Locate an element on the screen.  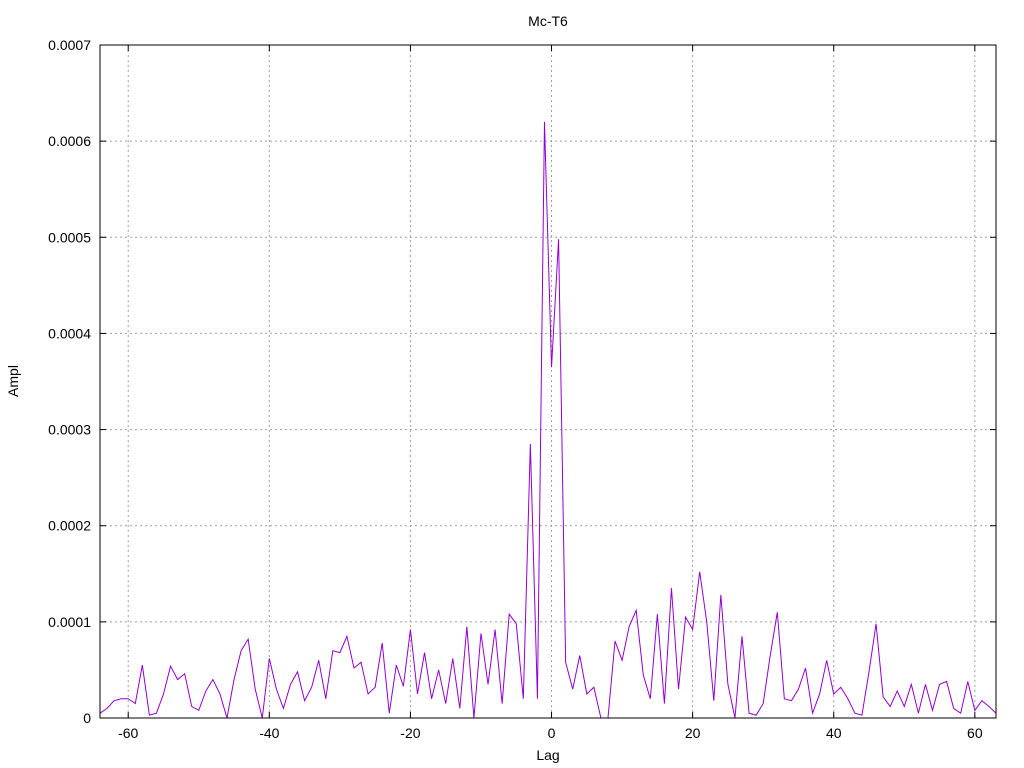
y-tick-label: 0.0007 is located at coordinates (69, 45).